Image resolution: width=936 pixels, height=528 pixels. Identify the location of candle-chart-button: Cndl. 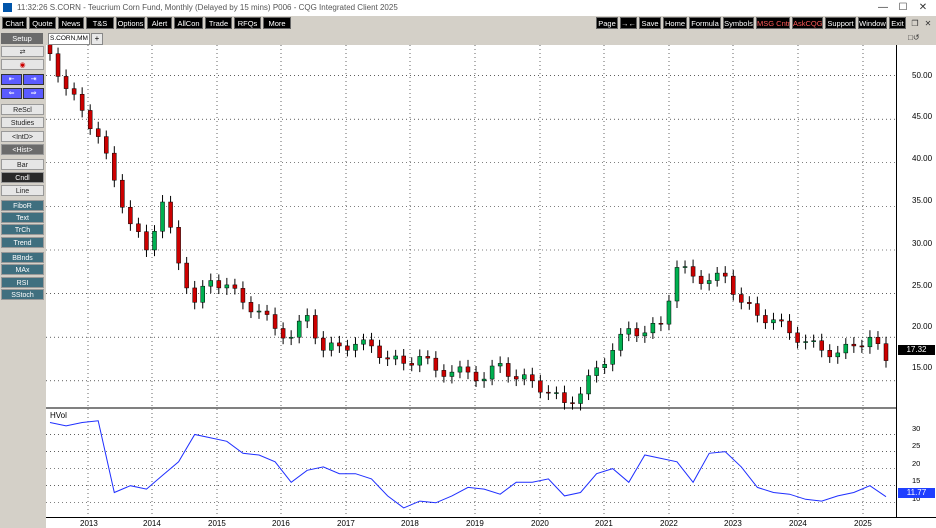
(22, 177).